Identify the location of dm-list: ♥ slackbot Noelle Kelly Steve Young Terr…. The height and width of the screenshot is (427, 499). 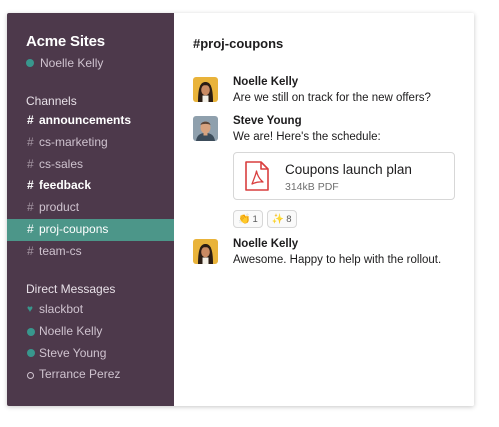
(90, 342).